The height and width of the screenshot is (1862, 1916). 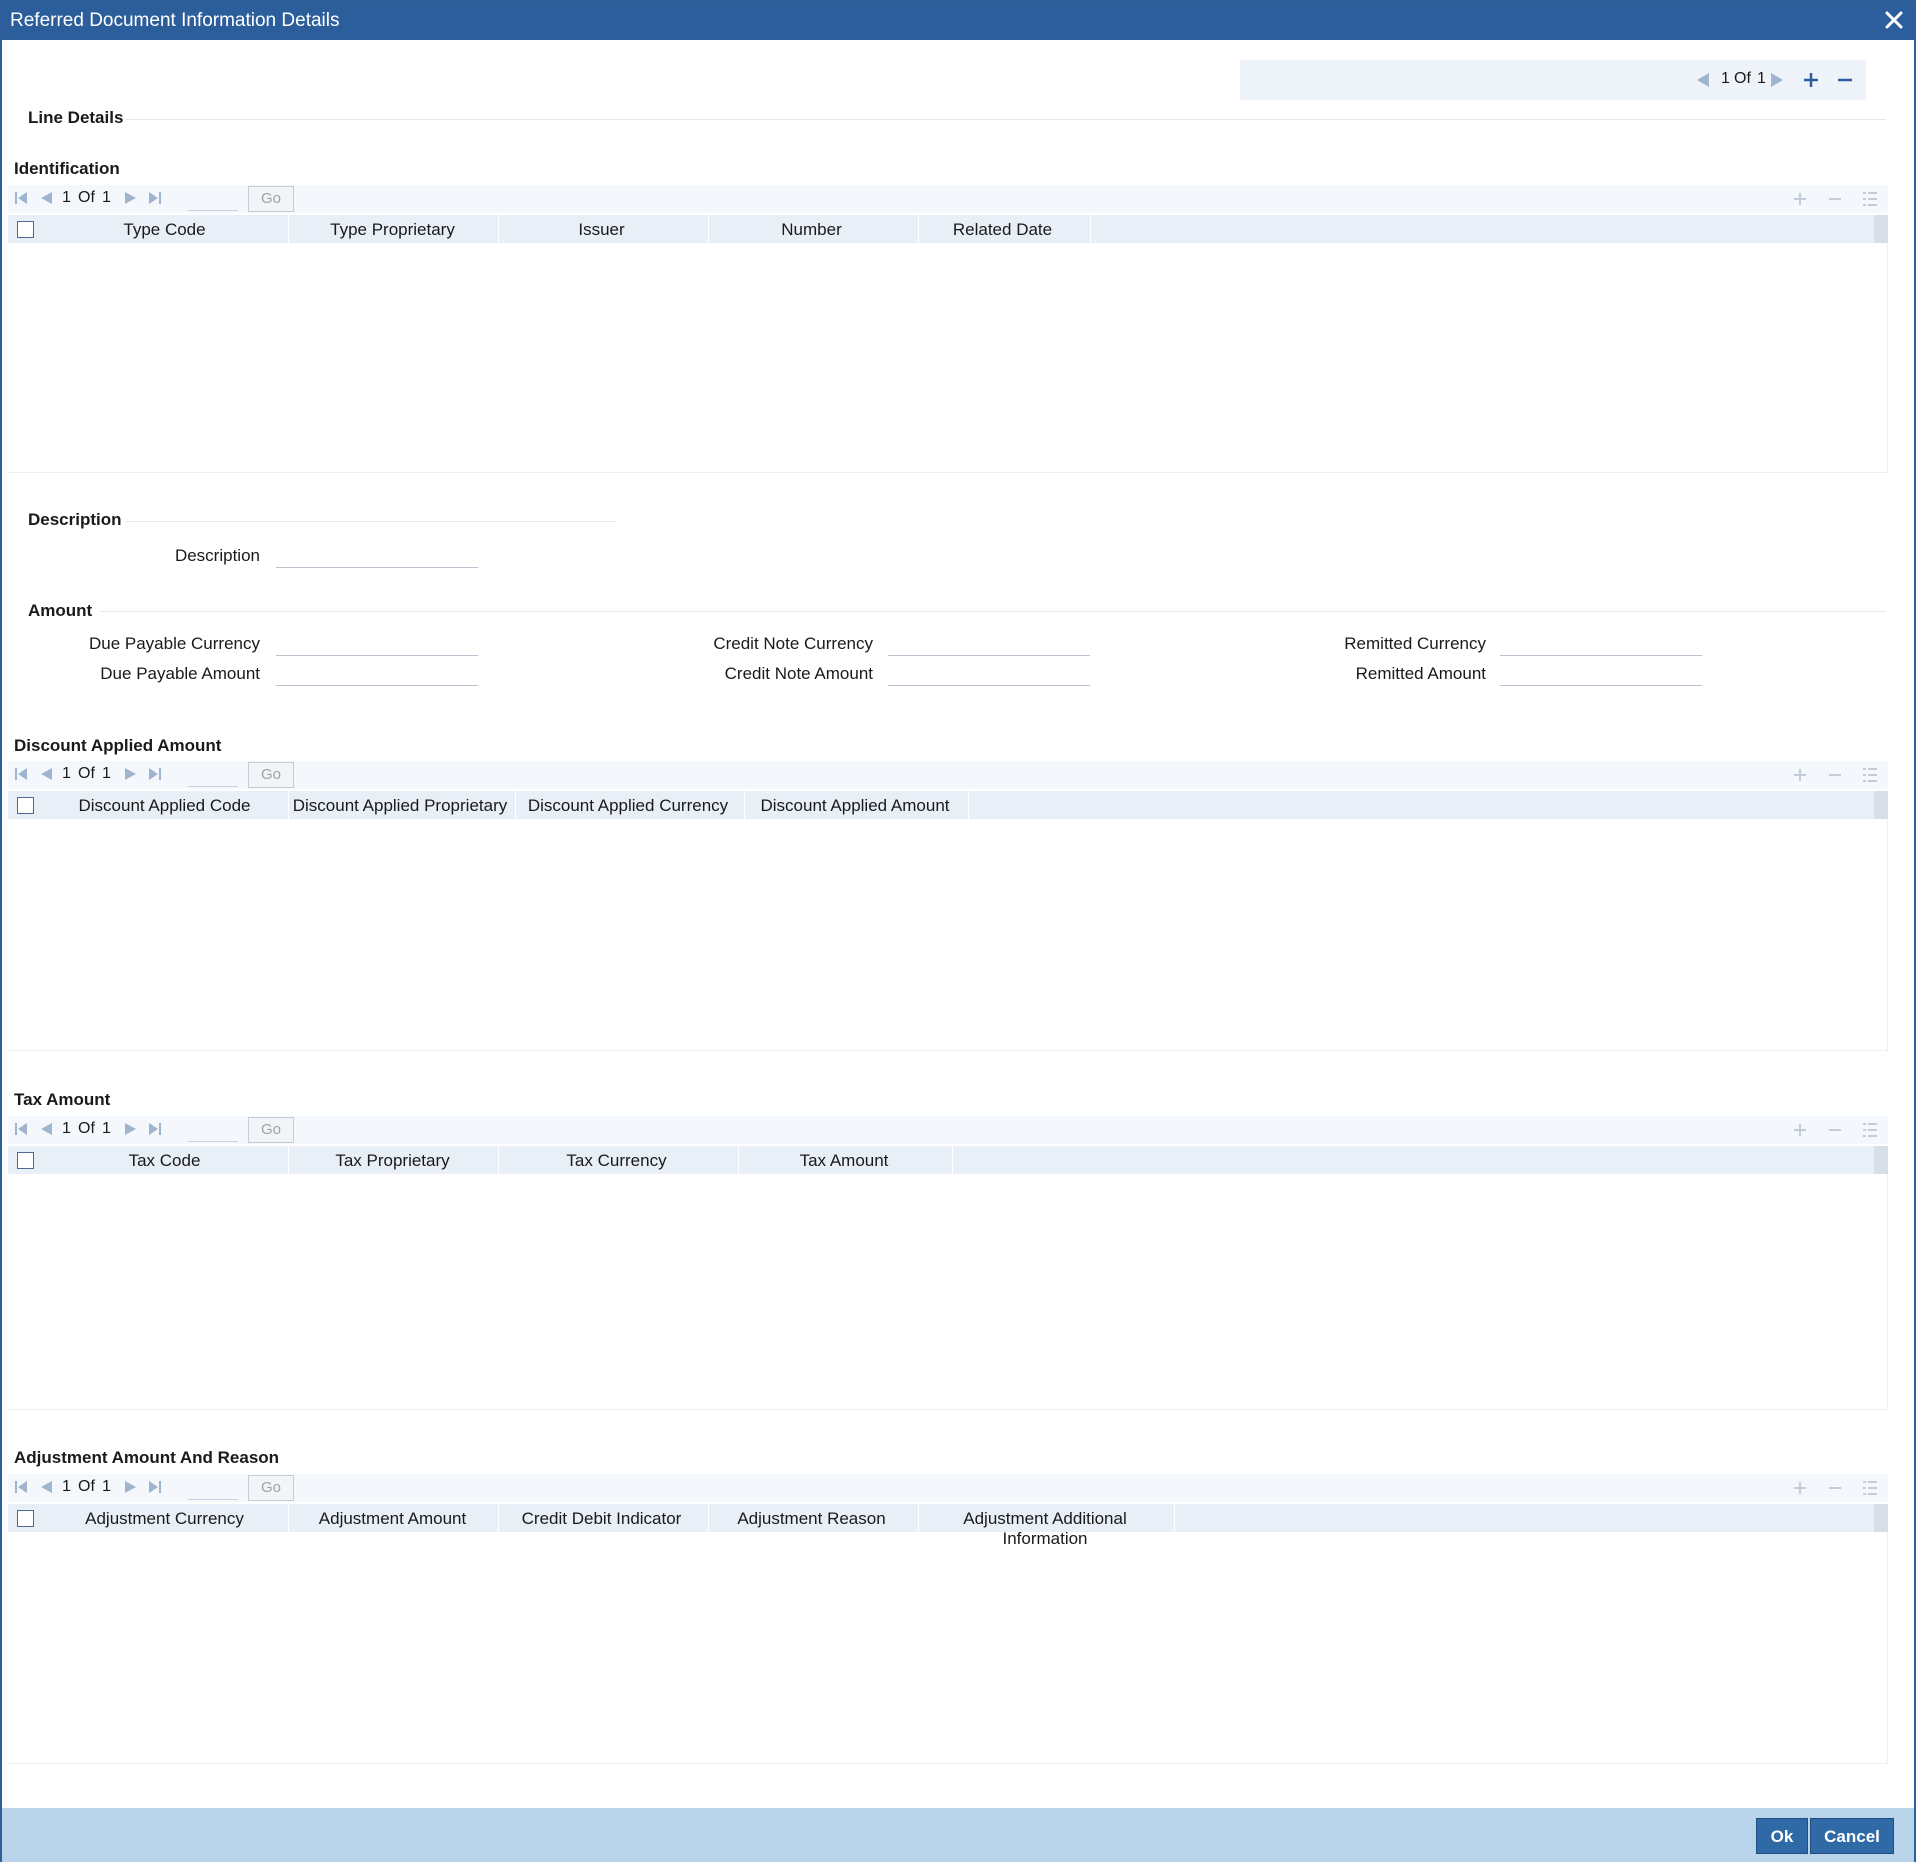 What do you see at coordinates (811, 1519) in the screenshot?
I see `column-adjustment-reason: Adjustment Reason` at bounding box center [811, 1519].